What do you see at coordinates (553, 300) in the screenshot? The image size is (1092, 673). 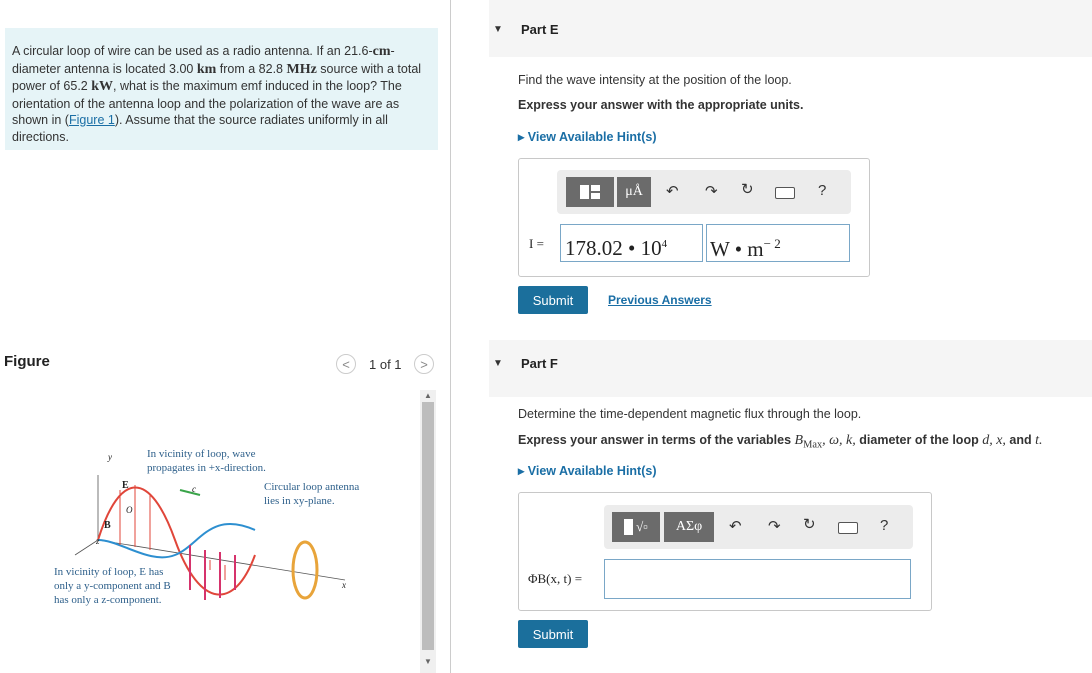 I see `part-e-submit-button: Submit` at bounding box center [553, 300].